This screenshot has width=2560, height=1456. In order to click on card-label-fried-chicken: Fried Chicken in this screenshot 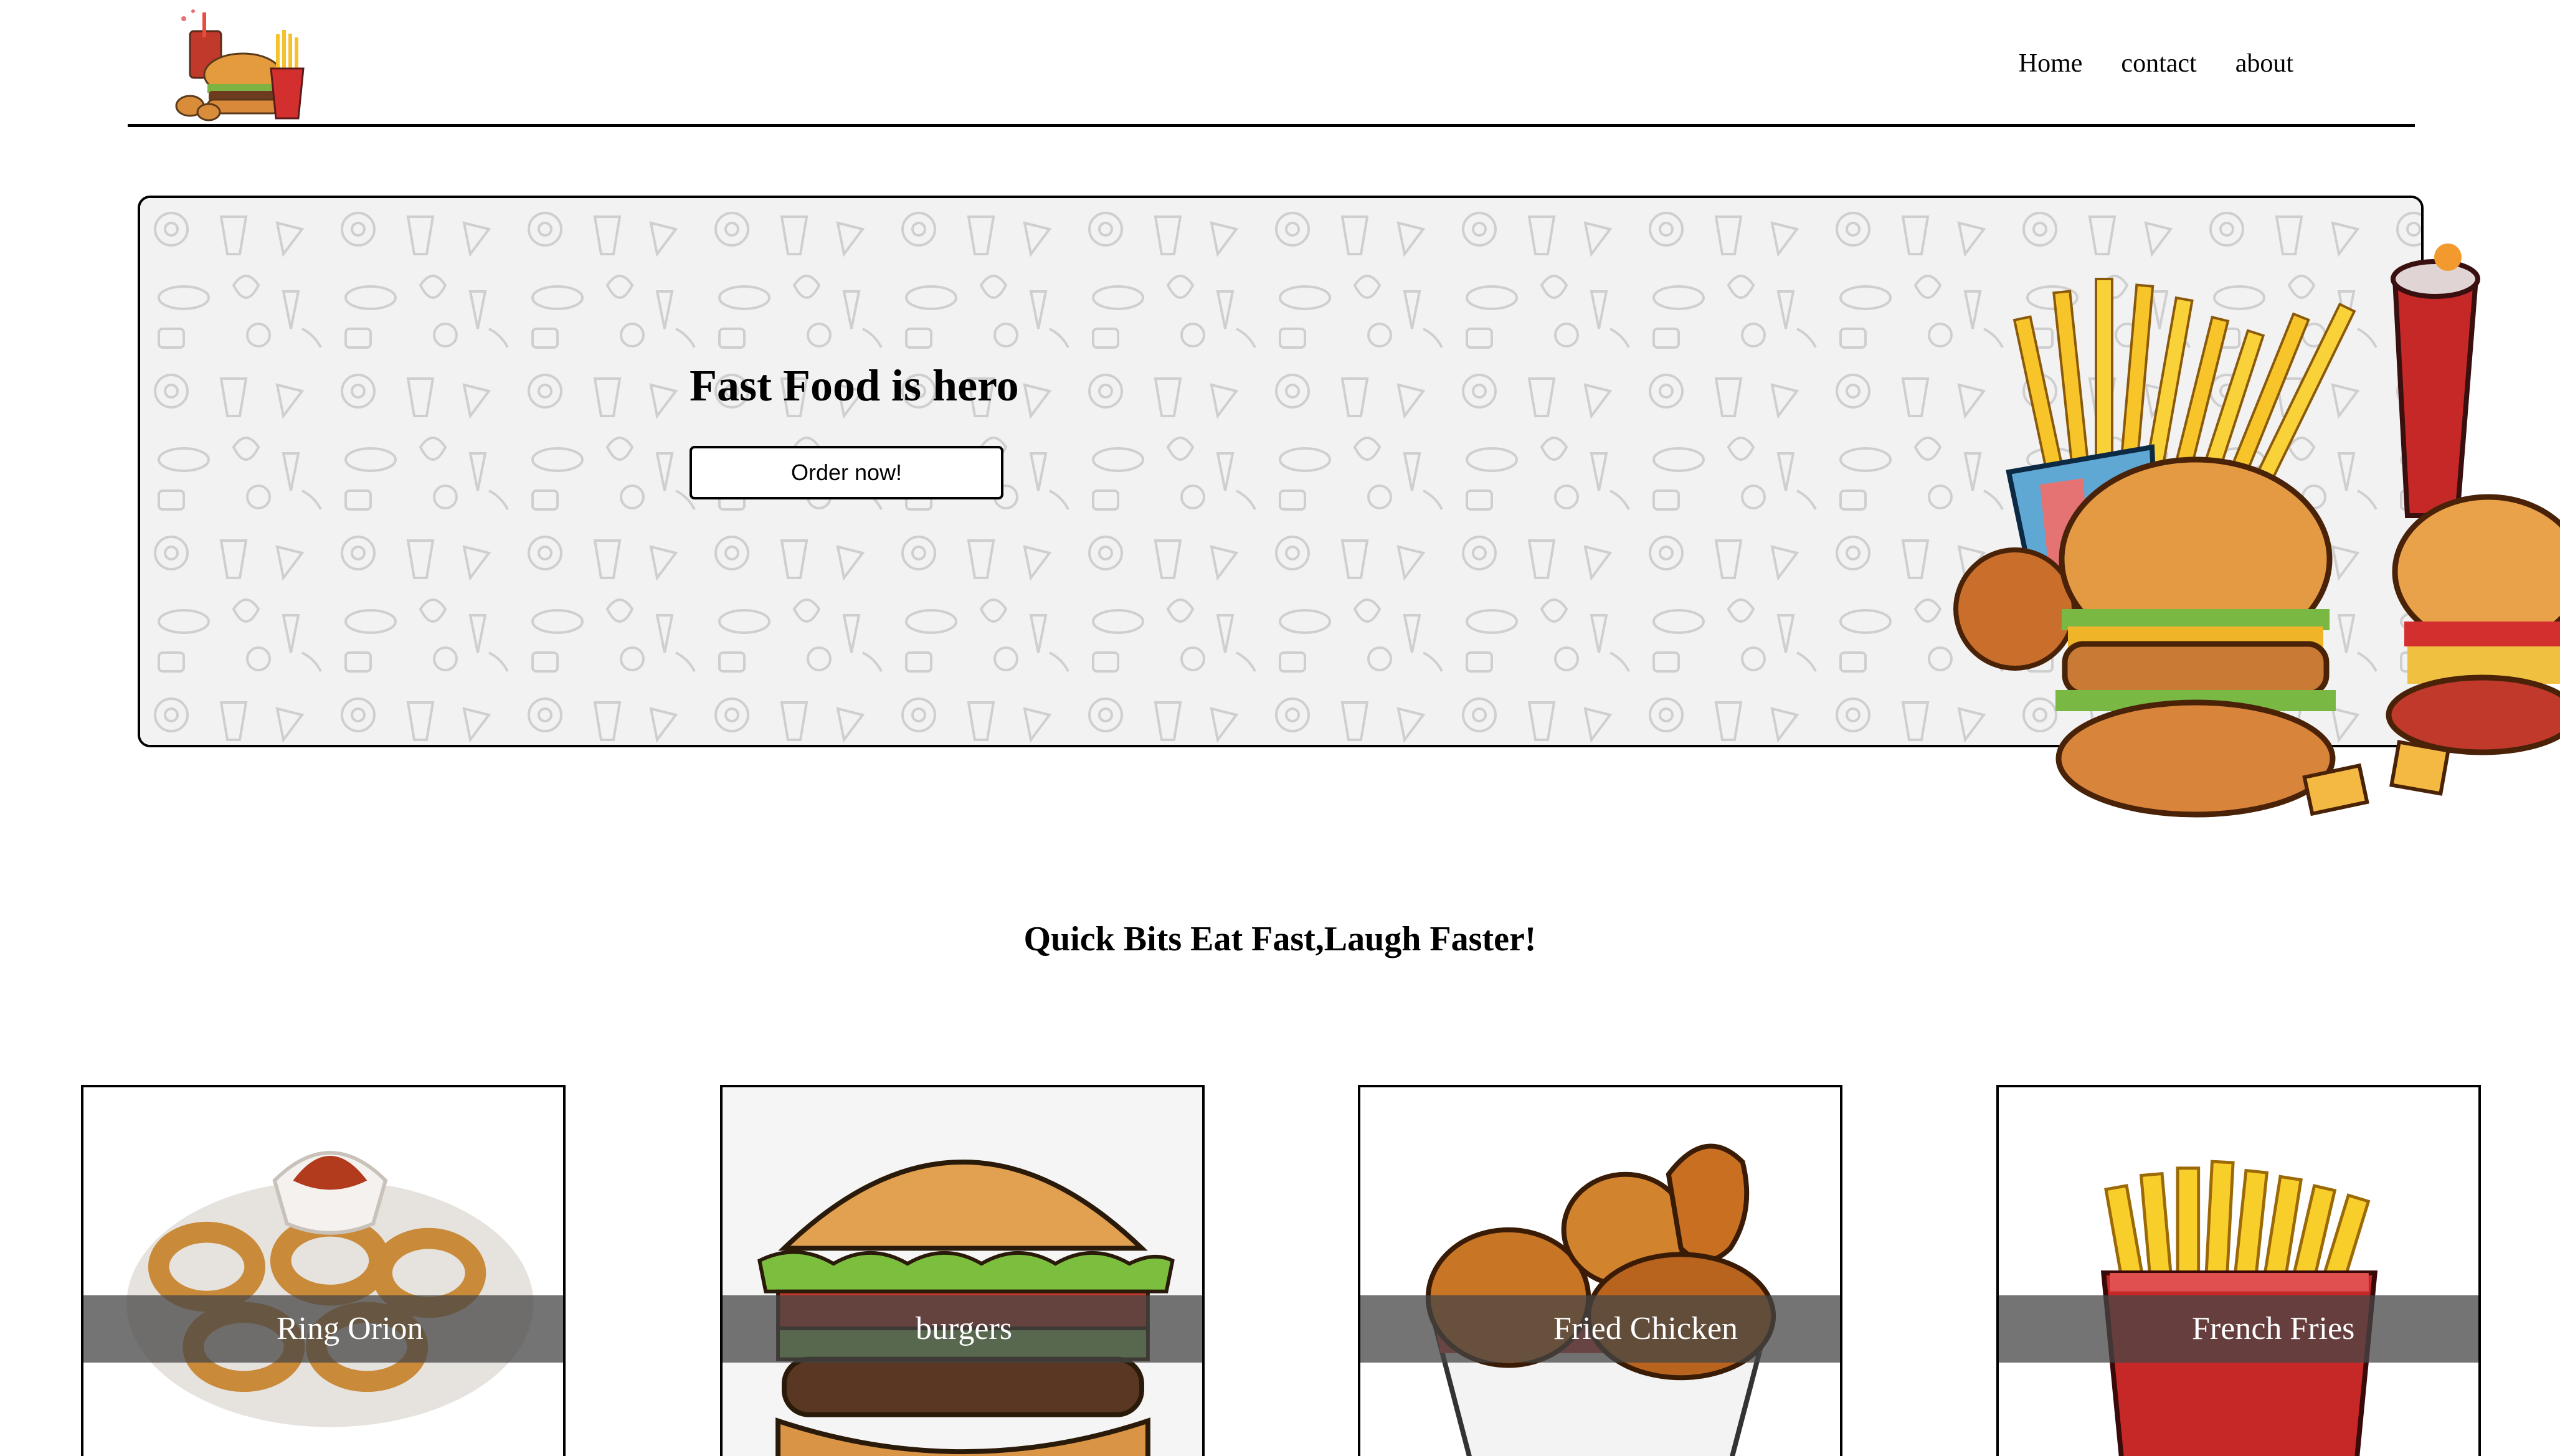, I will do `click(1645, 1329)`.